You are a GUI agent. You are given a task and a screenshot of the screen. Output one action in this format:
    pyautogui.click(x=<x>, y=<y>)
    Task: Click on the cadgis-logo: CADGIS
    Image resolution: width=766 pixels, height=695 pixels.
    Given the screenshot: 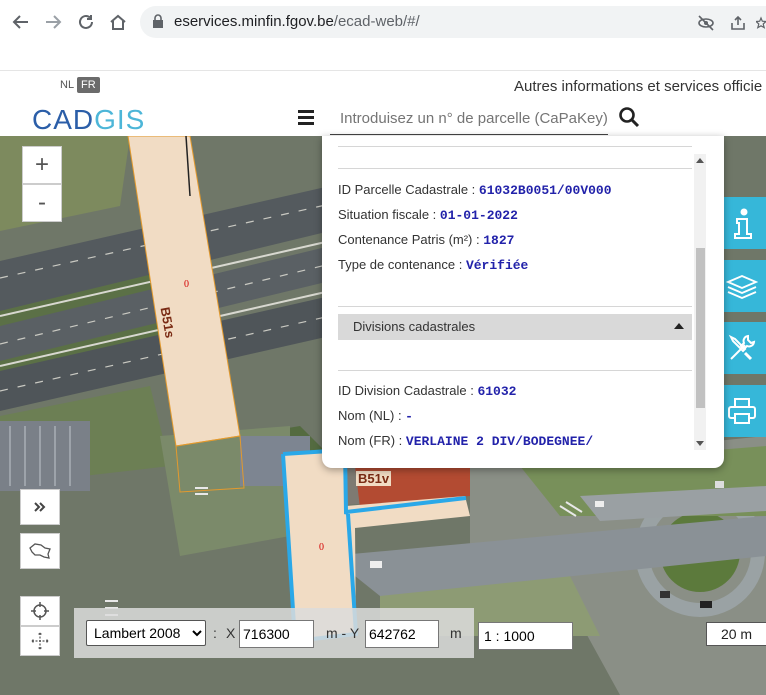 What is the action you would take?
    pyautogui.click(x=88, y=120)
    